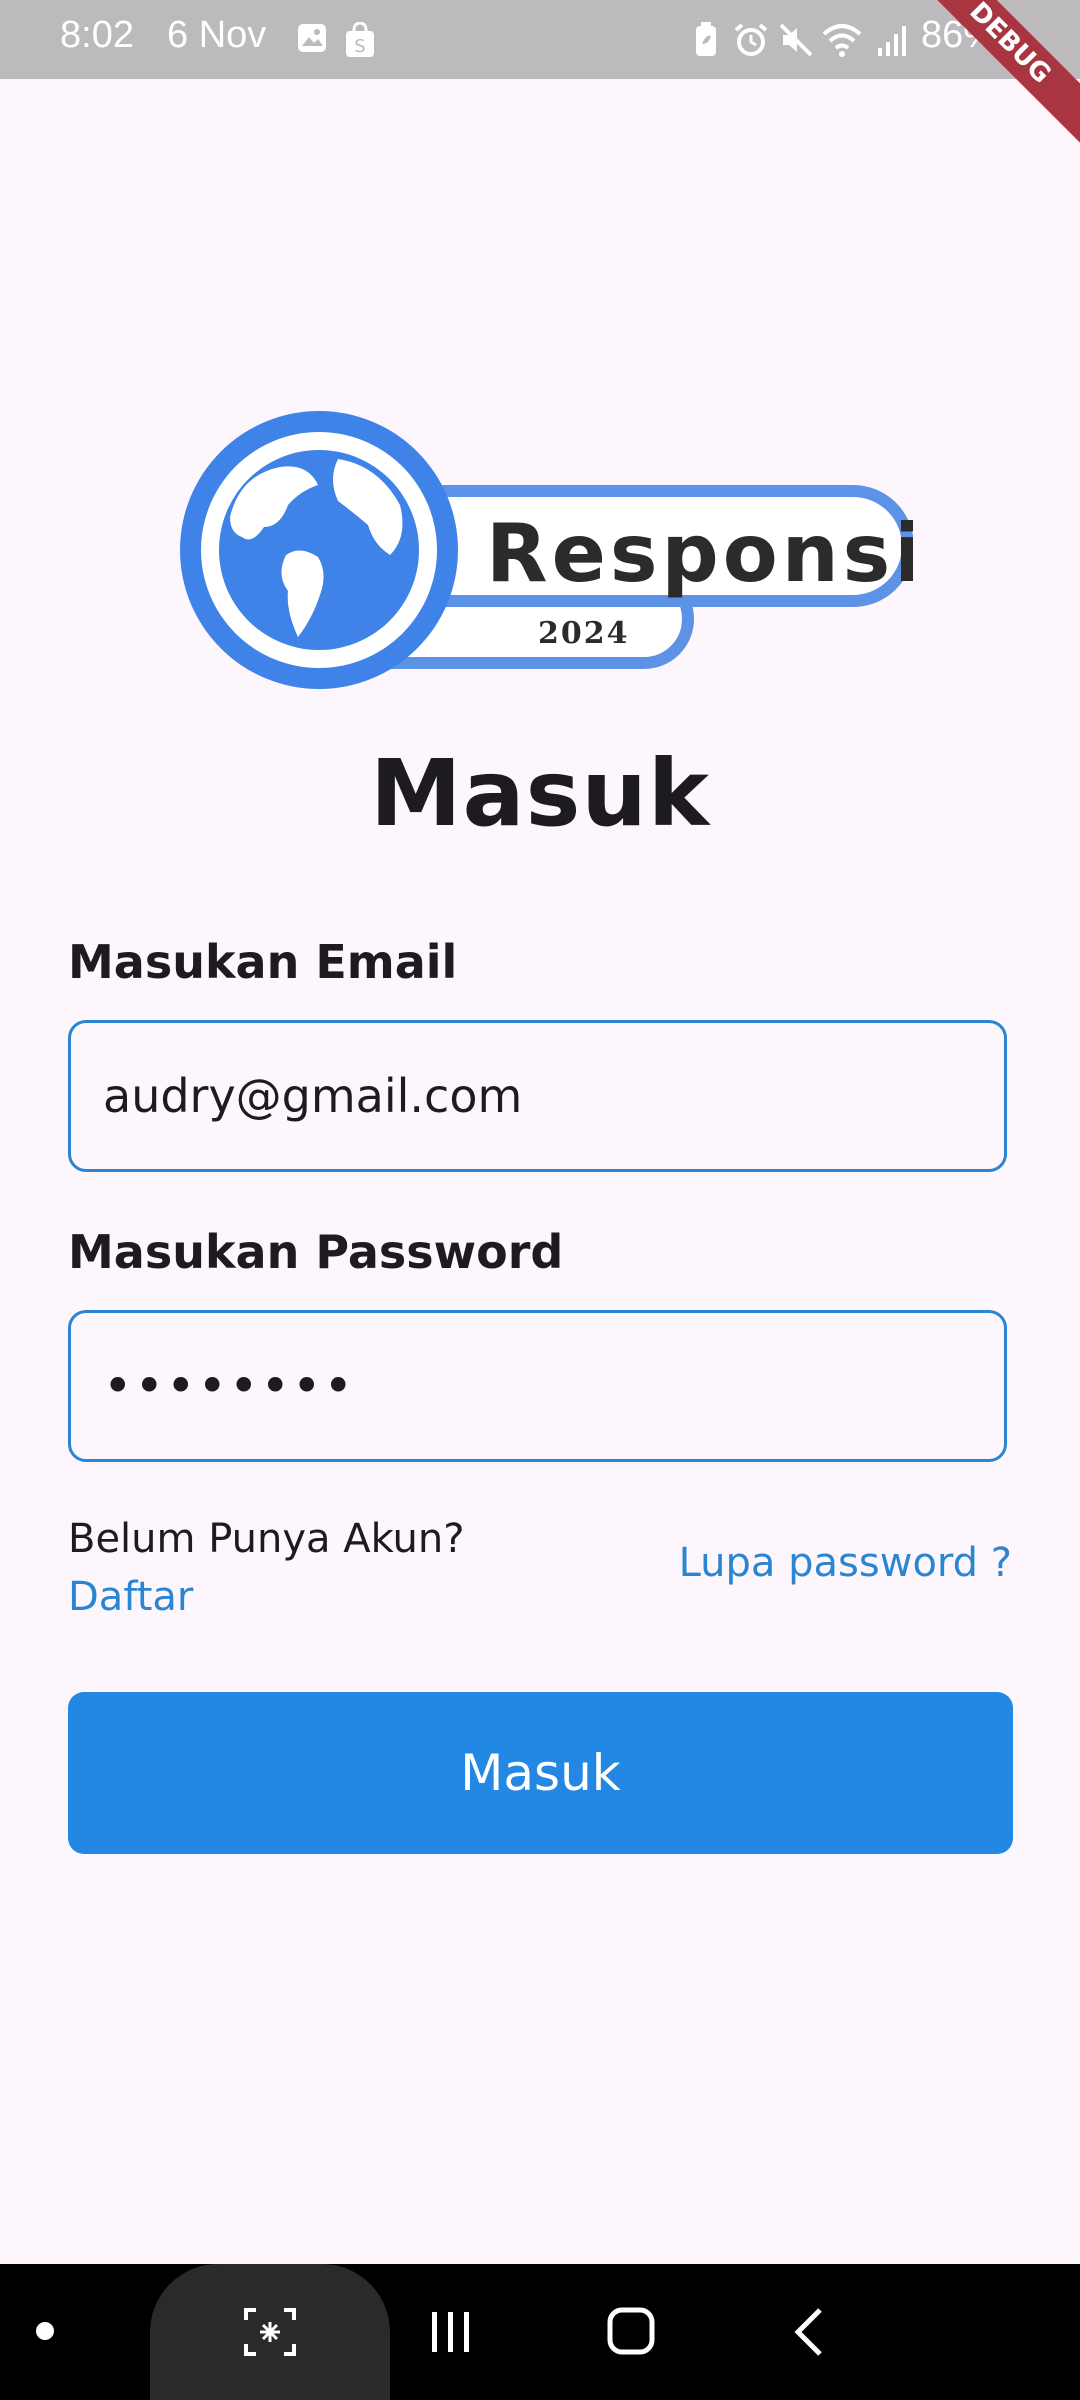  What do you see at coordinates (45, 2331) in the screenshot?
I see `home-dot-icon` at bounding box center [45, 2331].